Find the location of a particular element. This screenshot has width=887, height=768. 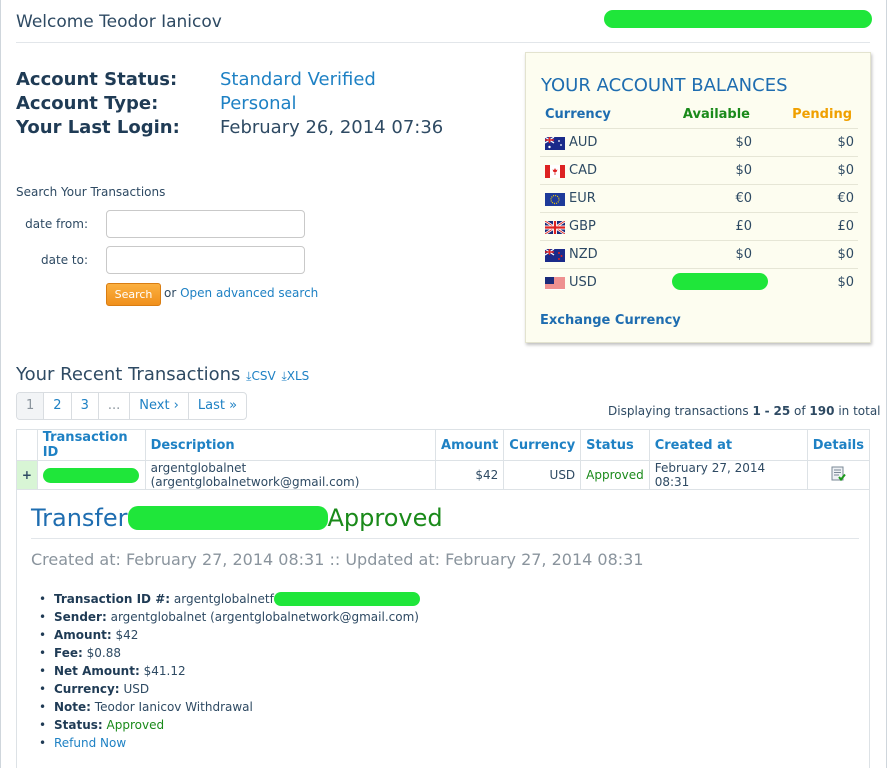

detail-net-amount: Net Amount: $41.12 is located at coordinates (229, 671).